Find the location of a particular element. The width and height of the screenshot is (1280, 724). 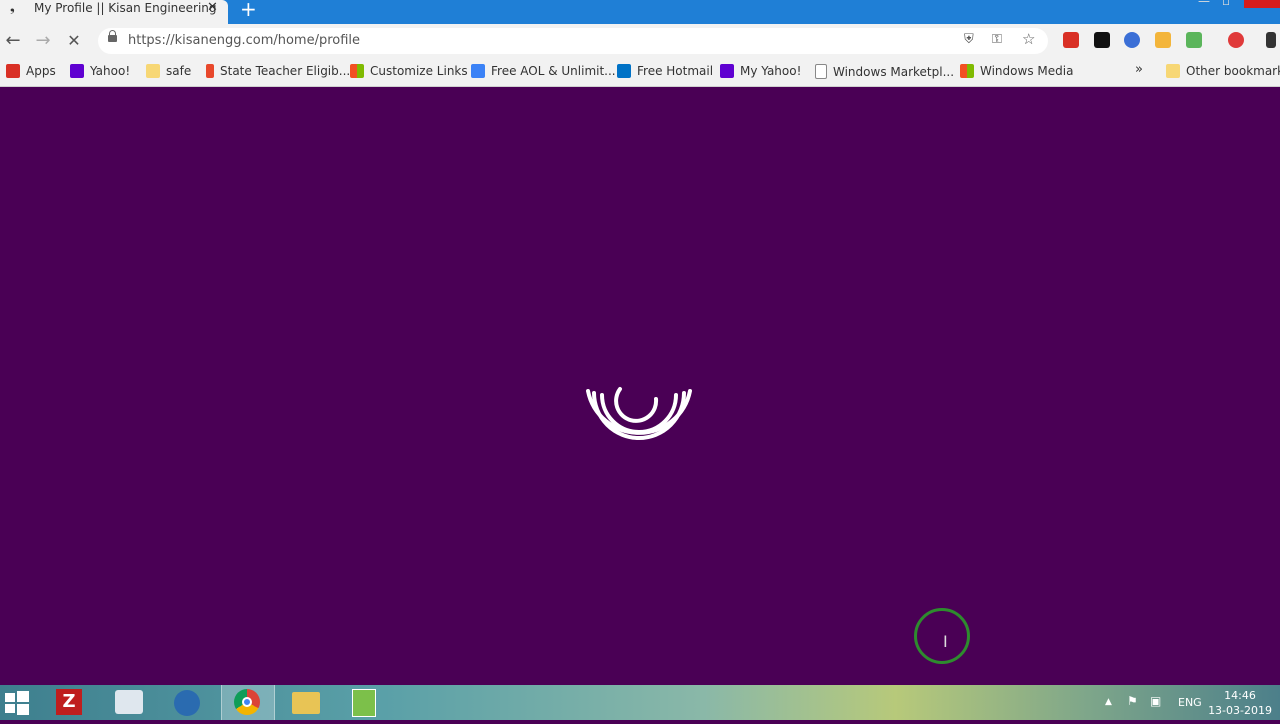

maximize-icon: ▫ is located at coordinates (1226, 4).